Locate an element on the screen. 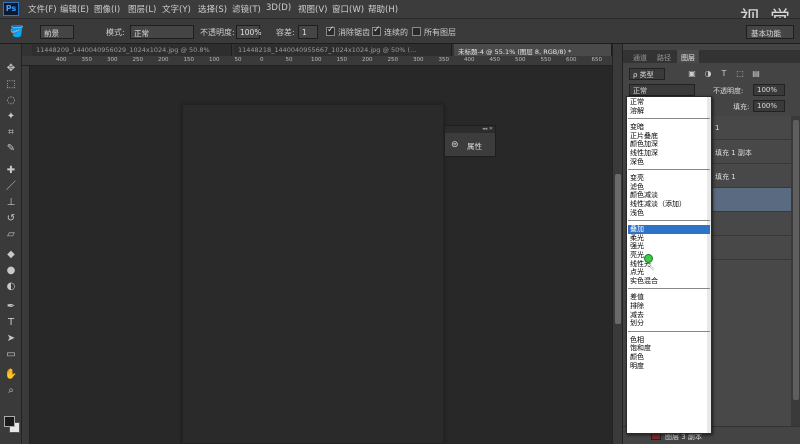 The width and height of the screenshot is (800, 444). canvas-scrollbar is located at coordinates (617, 244).